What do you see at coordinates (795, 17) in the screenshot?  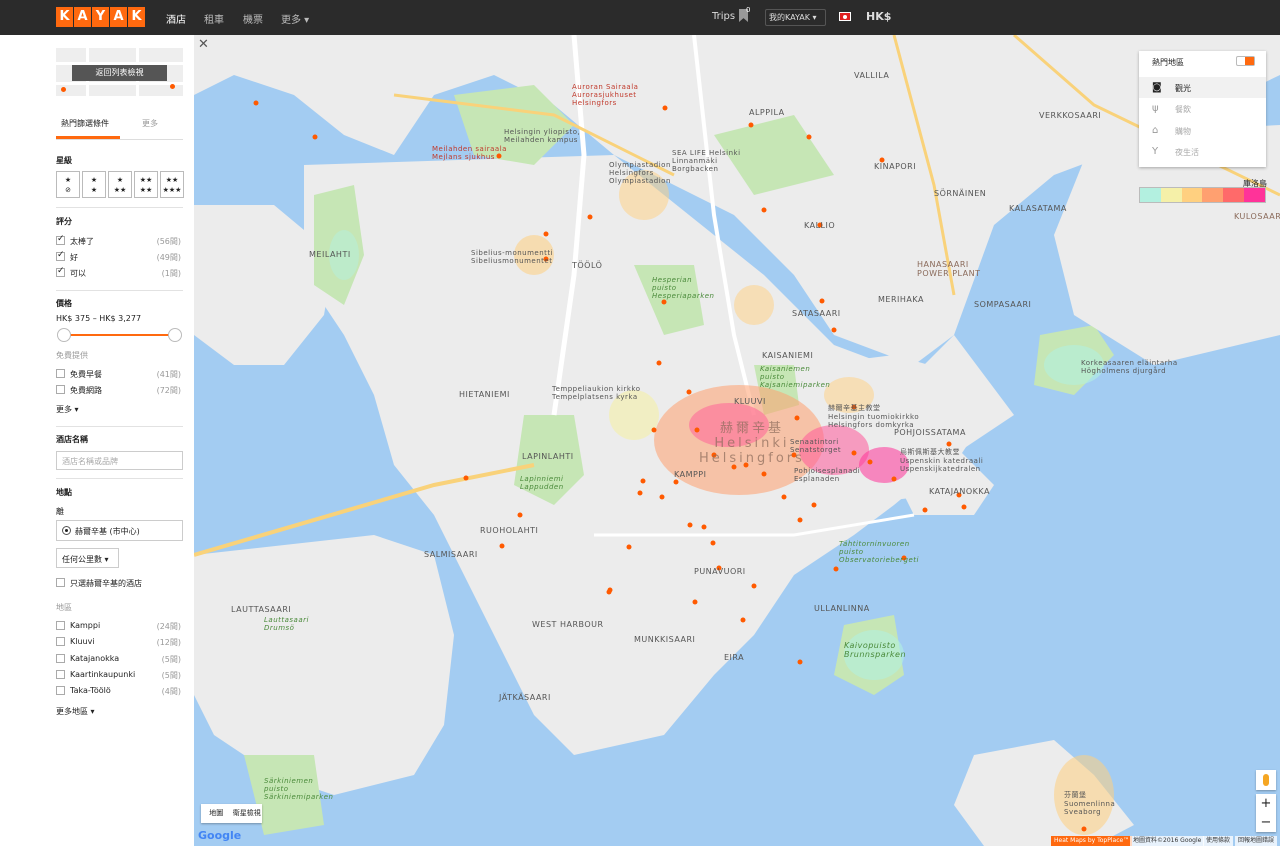 I see `my-kayak-dropdown: 我的KAYAK ▾` at bounding box center [795, 17].